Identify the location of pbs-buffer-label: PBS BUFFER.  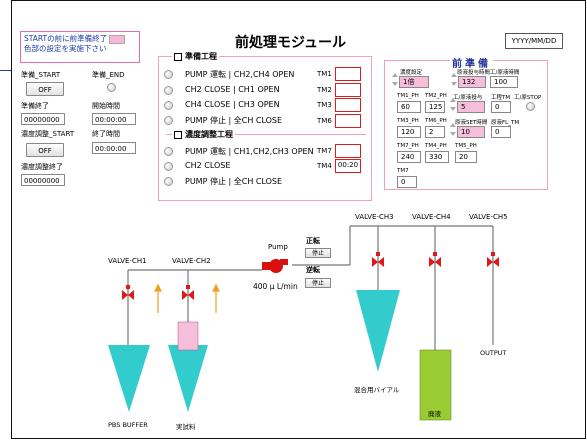
(128, 425).